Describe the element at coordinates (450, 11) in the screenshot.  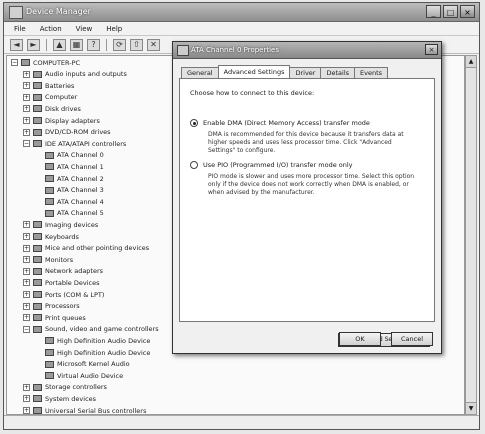
I see `maximize-button: □` at that location.